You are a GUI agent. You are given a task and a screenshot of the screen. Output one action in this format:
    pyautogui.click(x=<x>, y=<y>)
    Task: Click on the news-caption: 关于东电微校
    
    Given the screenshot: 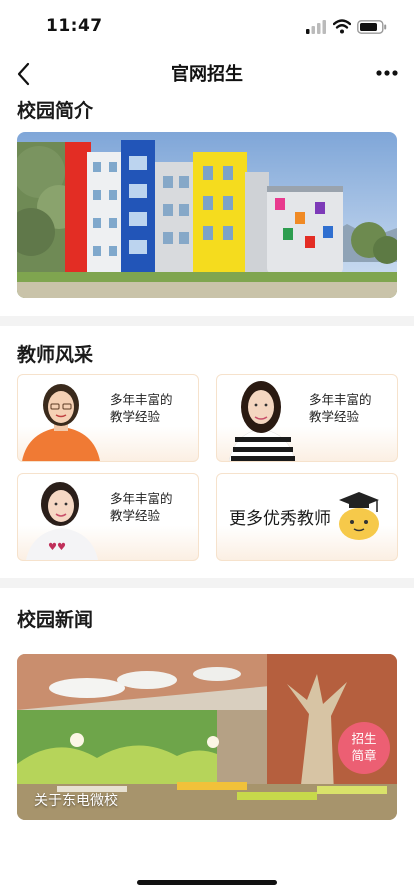 What is the action you would take?
    pyautogui.click(x=76, y=800)
    